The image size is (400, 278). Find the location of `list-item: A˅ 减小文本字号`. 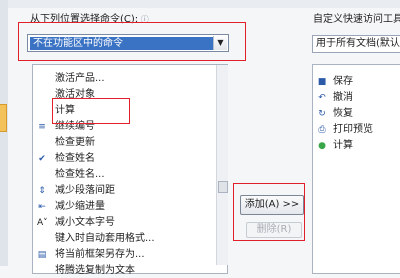

list-item: A˅ 减小文本字号 is located at coordinates (124, 223).